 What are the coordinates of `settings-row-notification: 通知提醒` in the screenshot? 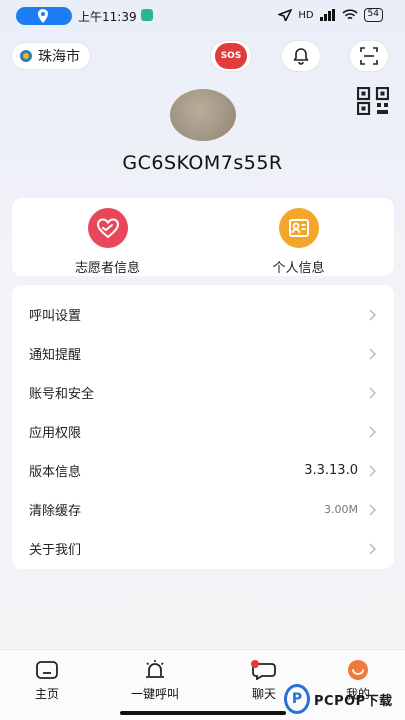 It's located at (203, 353).